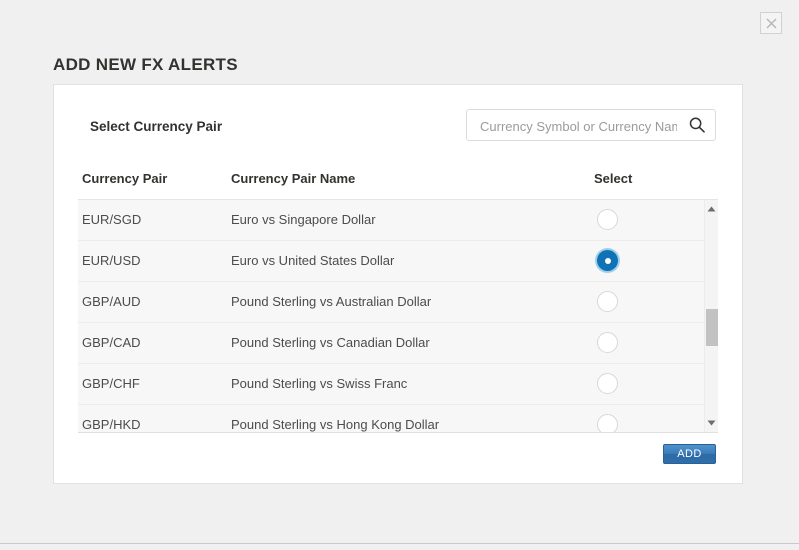 The width and height of the screenshot is (799, 550). Describe the element at coordinates (156, 126) in the screenshot. I see `select-currency-pair-label: Select Currency Pair` at that location.